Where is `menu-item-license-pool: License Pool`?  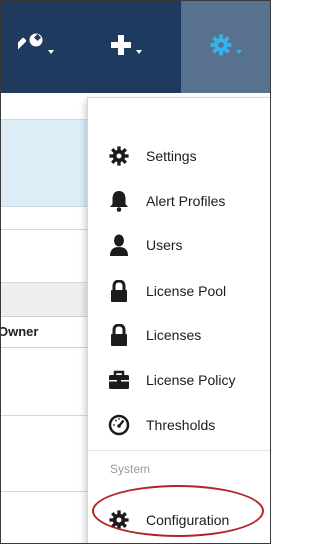 menu-item-license-pool: License Pool is located at coordinates (189, 291).